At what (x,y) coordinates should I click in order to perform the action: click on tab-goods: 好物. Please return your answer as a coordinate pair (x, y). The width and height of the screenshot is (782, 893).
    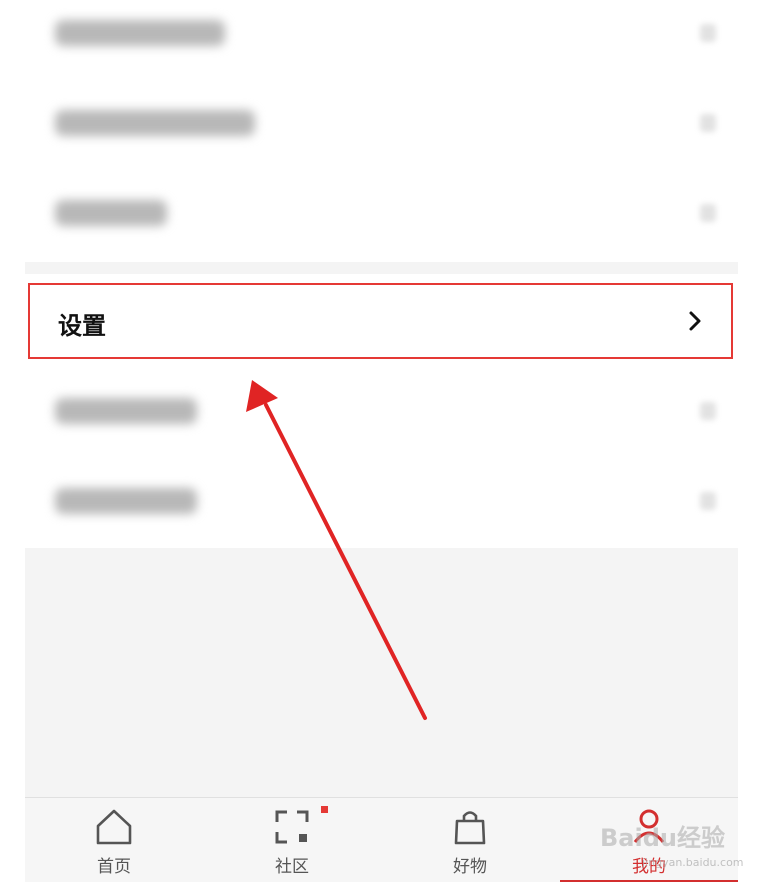
    Looking at the image, I should click on (470, 840).